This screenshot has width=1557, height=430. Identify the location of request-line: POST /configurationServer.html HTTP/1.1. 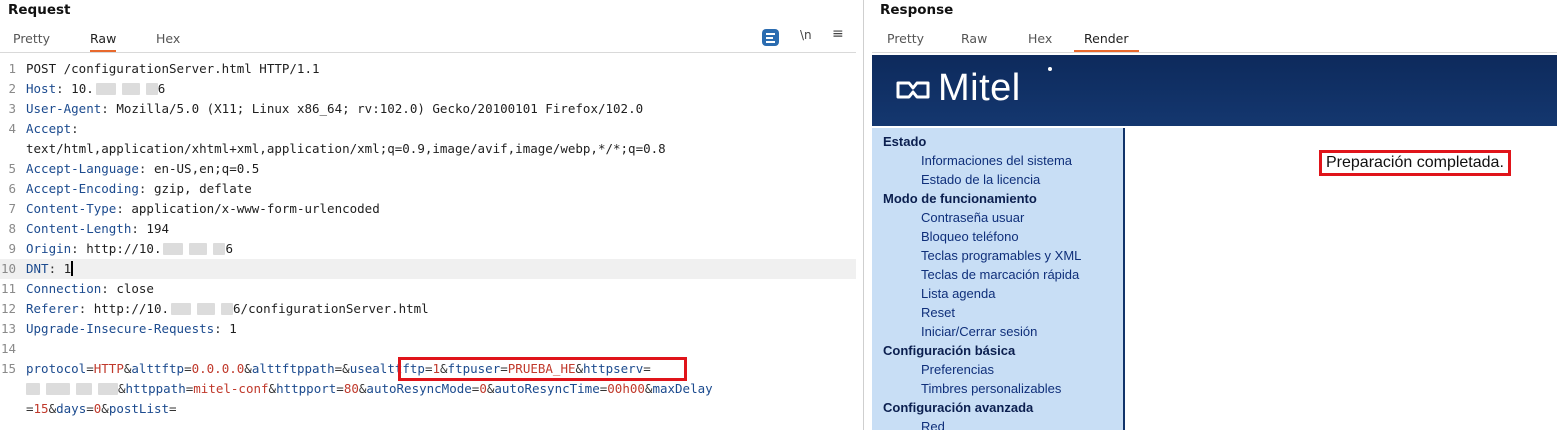
(173, 68).